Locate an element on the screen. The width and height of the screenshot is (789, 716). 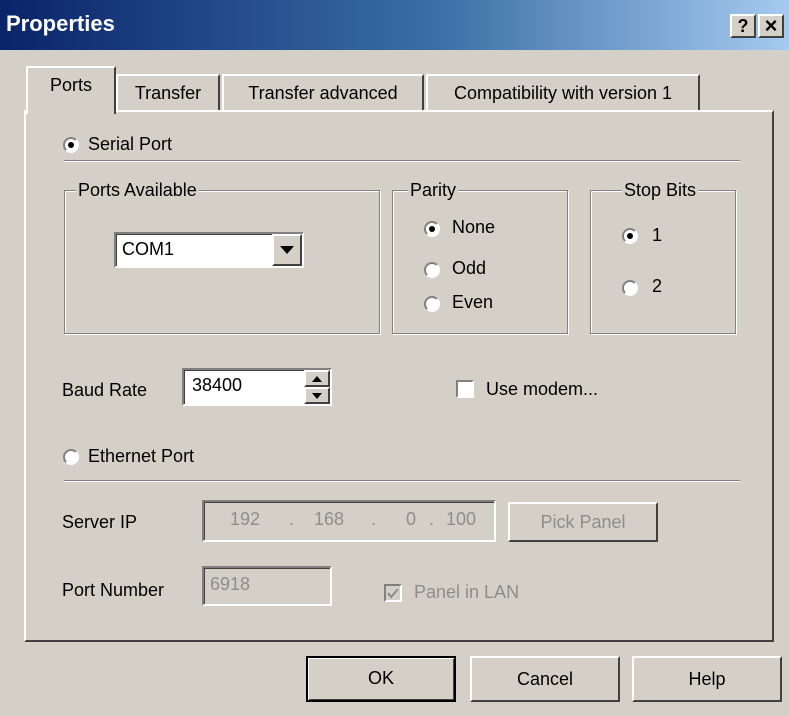
stop-bit-2-label: 2 is located at coordinates (657, 286).